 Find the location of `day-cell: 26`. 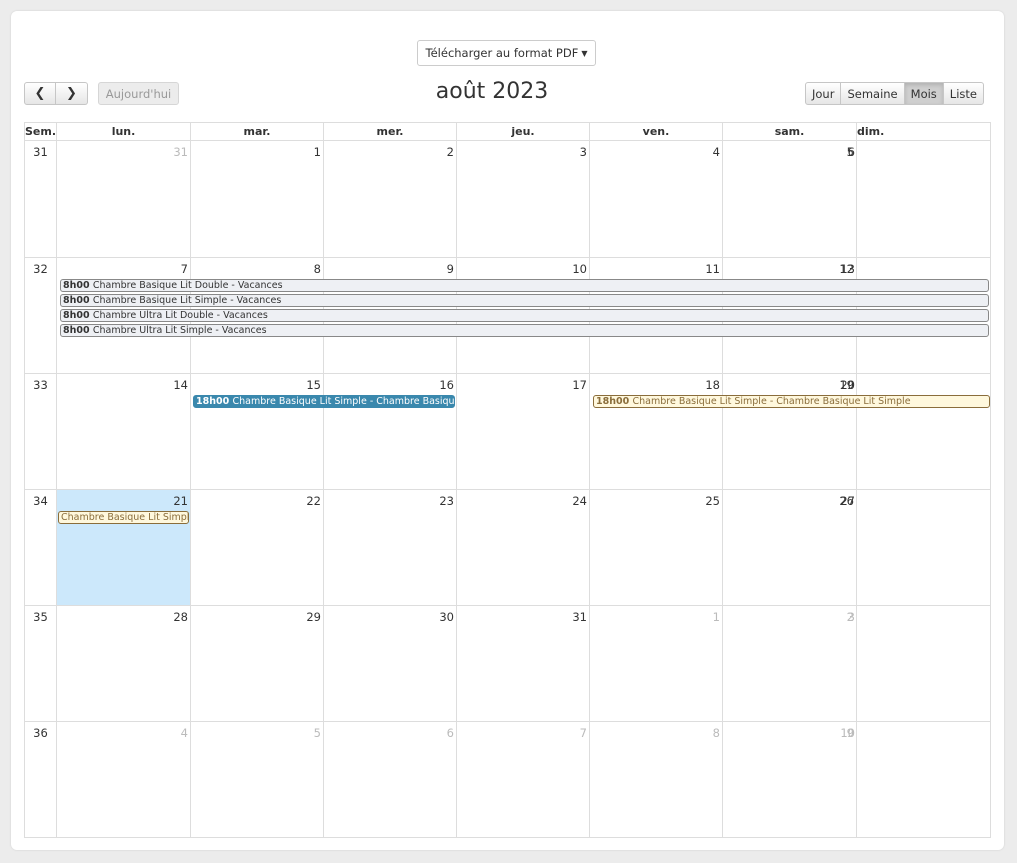

day-cell: 26 is located at coordinates (790, 547).